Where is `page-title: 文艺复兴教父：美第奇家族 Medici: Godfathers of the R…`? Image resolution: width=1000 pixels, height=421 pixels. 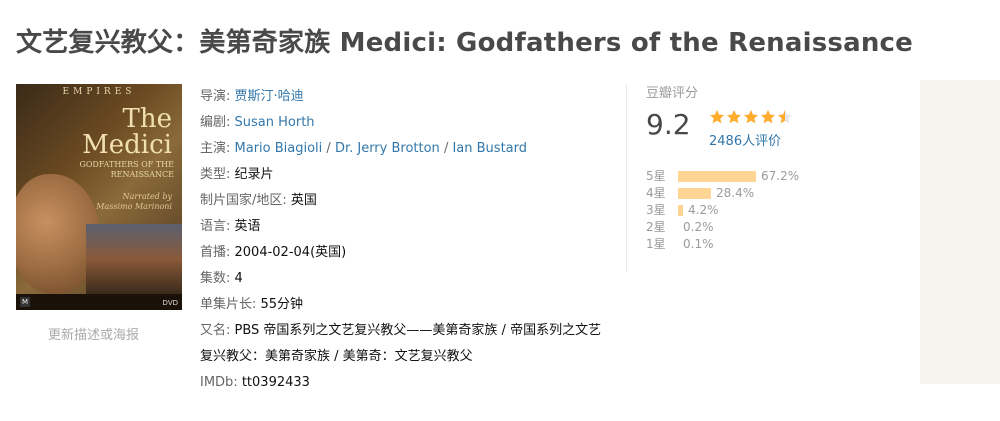 page-title: 文艺复兴教父：美第奇家族 Medici: Godfathers of the R… is located at coordinates (464, 43).